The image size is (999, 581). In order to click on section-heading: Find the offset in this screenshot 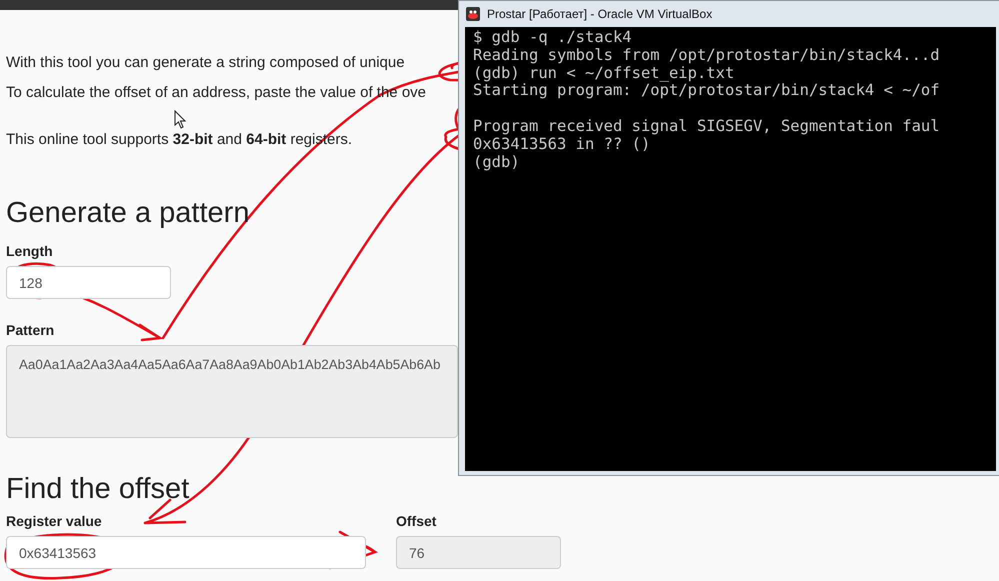, I will do `click(98, 489)`.